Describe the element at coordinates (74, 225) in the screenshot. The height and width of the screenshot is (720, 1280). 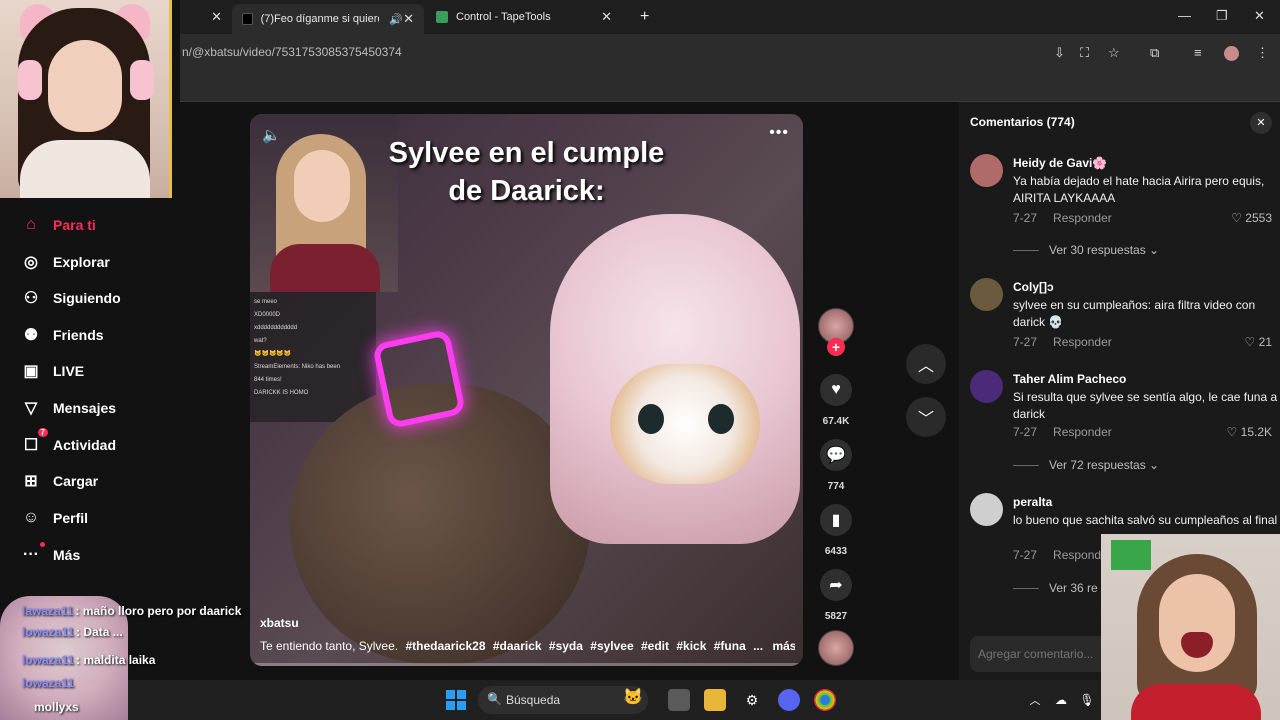
I see `nav-label: Para ti` at that location.